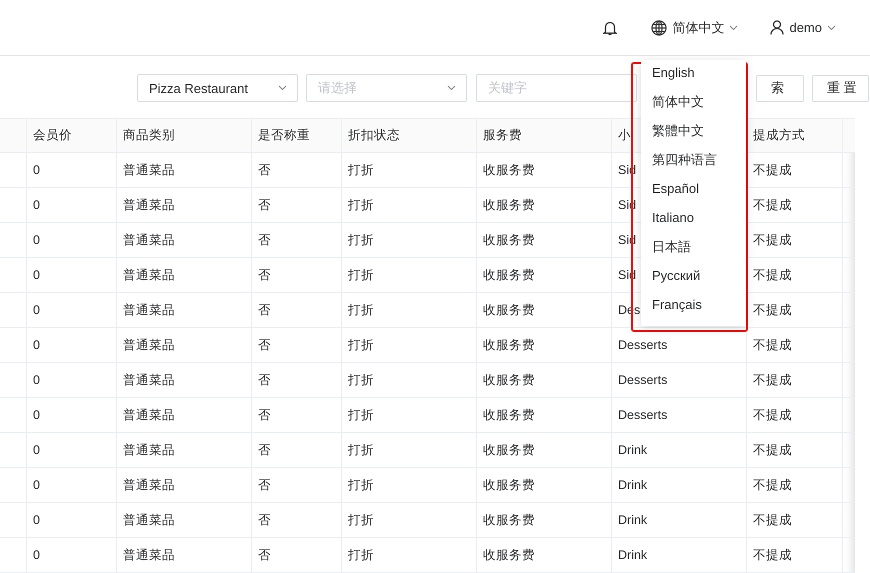  What do you see at coordinates (694, 27) in the screenshot?
I see `language-dropdown: 简体中文` at bounding box center [694, 27].